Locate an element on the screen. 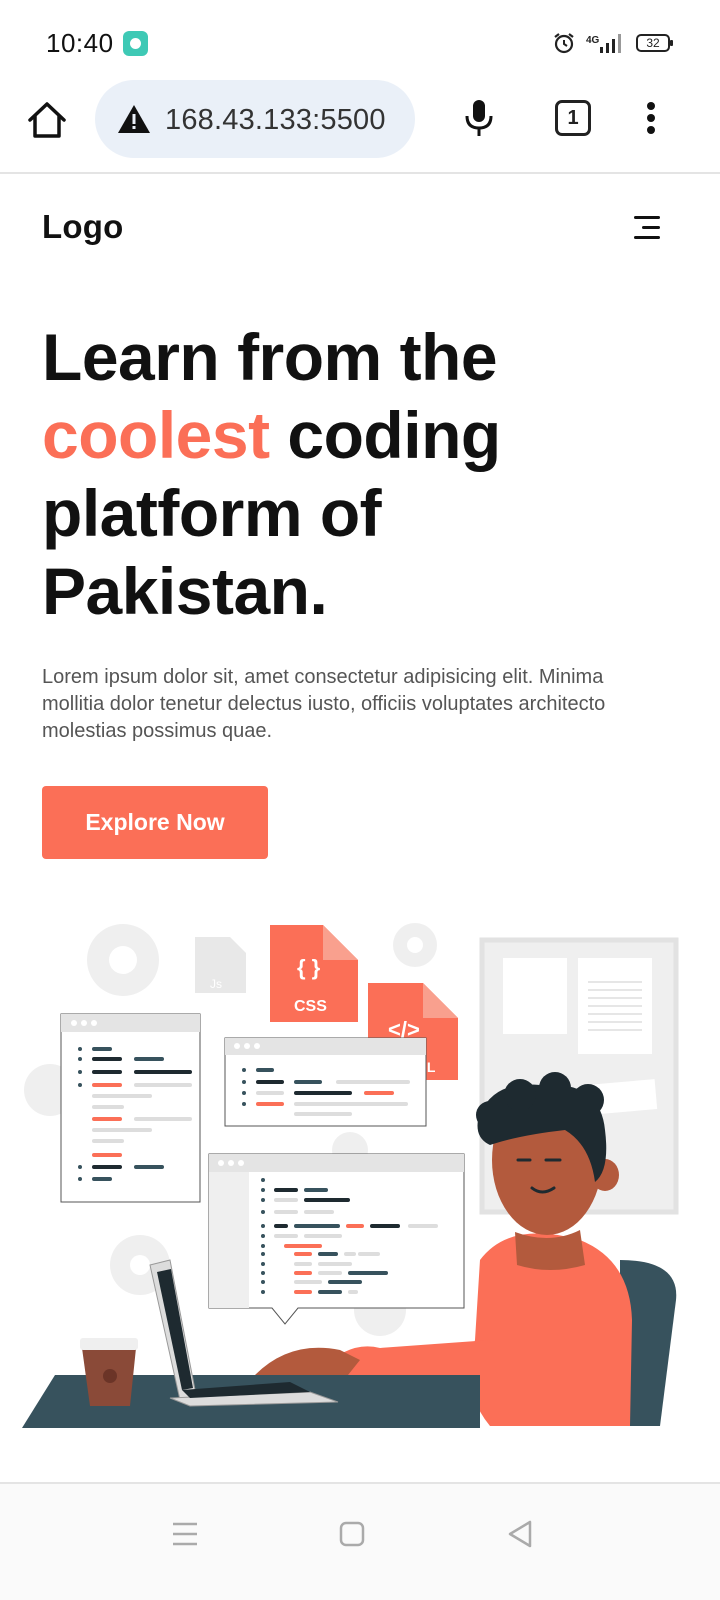  code-window-left is located at coordinates (130, 1108).